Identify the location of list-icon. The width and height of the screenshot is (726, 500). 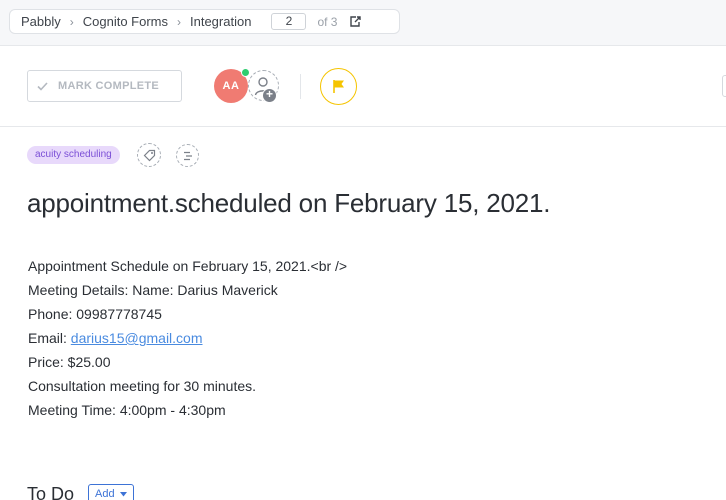
(187, 155).